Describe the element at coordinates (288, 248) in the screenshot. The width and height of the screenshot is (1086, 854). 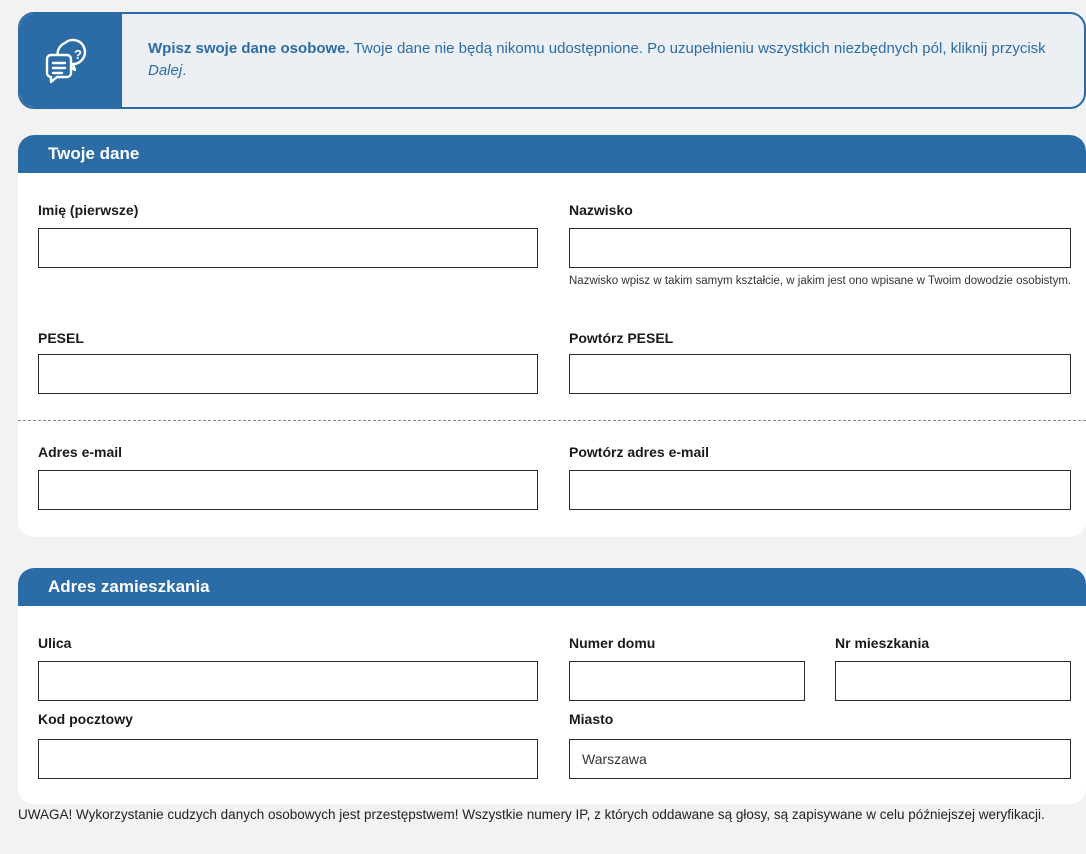
I see `first-name-input` at that location.